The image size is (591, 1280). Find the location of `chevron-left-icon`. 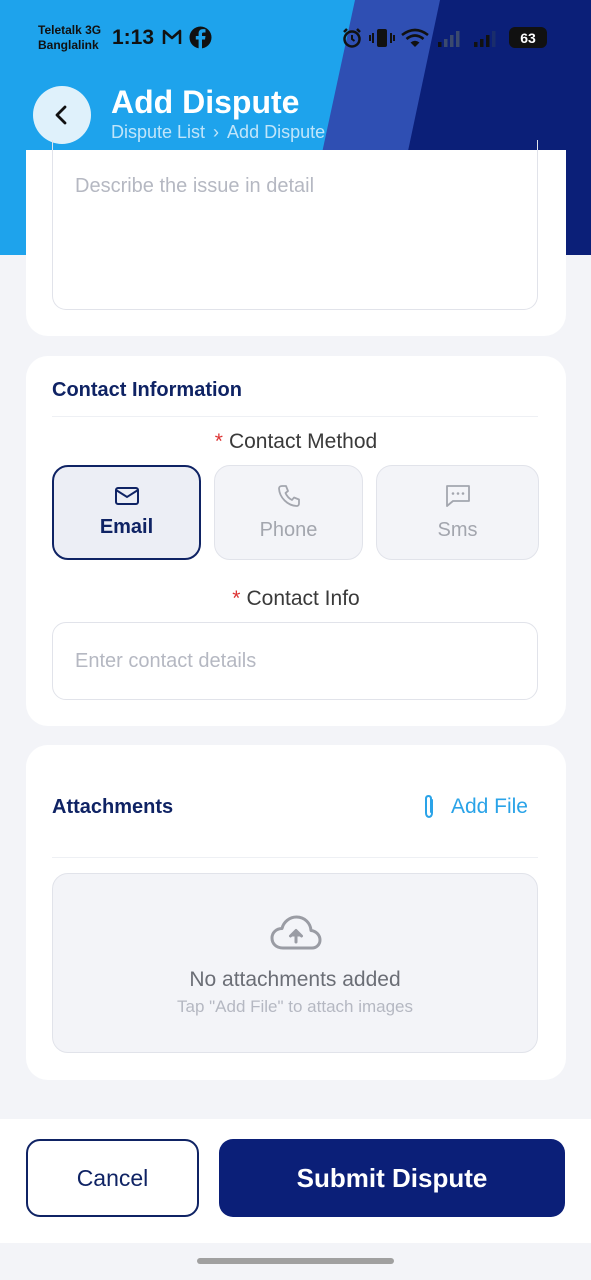

chevron-left-icon is located at coordinates (61, 115).